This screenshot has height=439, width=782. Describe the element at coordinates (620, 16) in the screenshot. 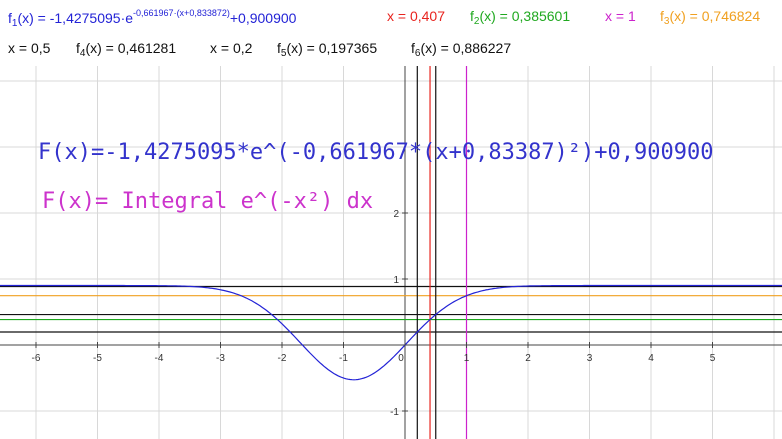

I see `x-magenta-definition: x = 1` at that location.